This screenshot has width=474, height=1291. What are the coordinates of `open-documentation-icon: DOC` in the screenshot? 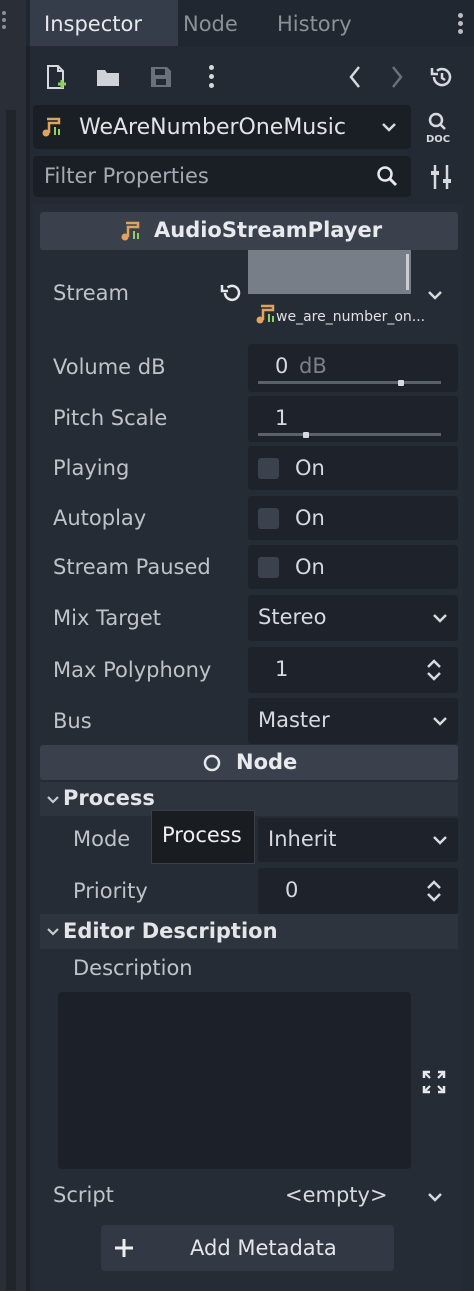 It's located at (440, 127).